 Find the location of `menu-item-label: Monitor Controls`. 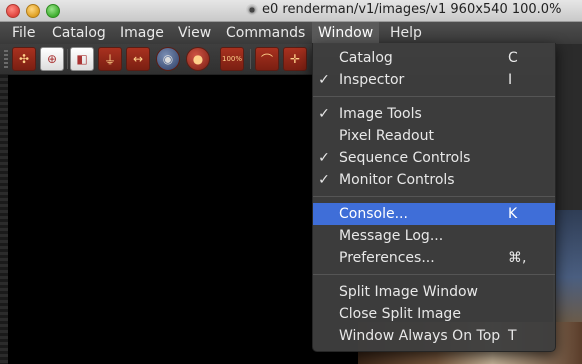

menu-item-label: Monitor Controls is located at coordinates (397, 180).